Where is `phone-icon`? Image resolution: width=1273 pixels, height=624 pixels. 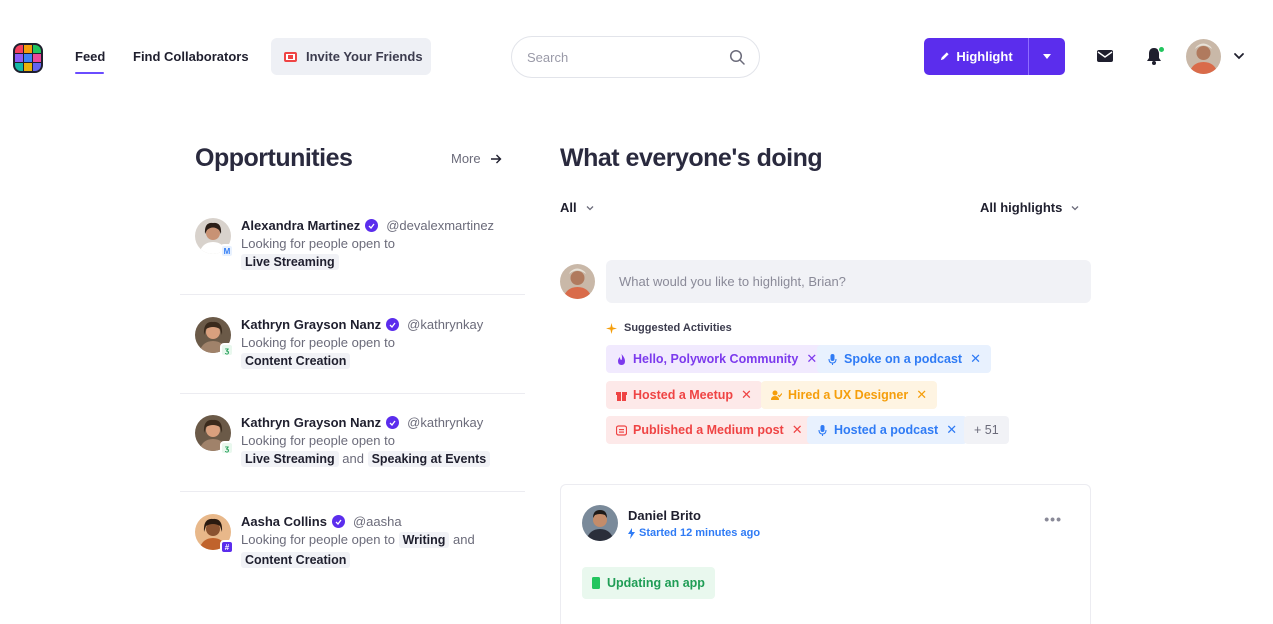
phone-icon is located at coordinates (596, 583).